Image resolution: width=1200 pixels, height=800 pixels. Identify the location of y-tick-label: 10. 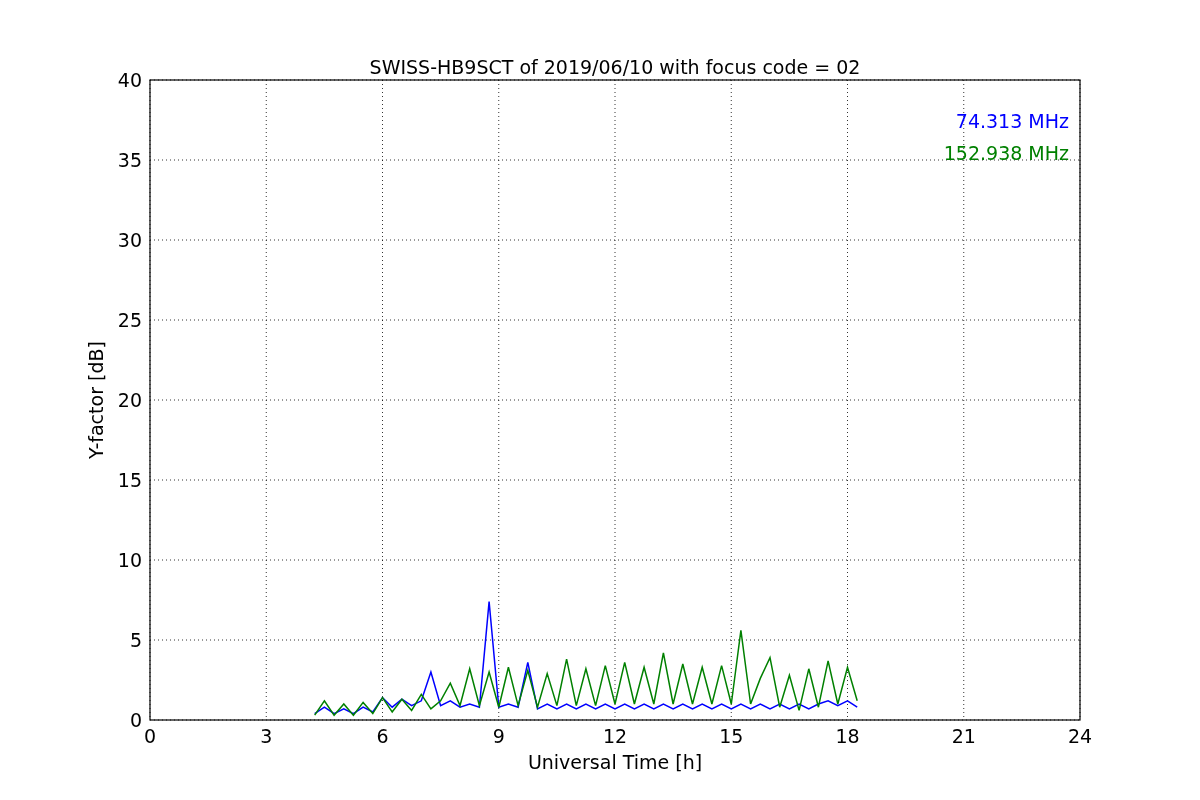
(129, 560).